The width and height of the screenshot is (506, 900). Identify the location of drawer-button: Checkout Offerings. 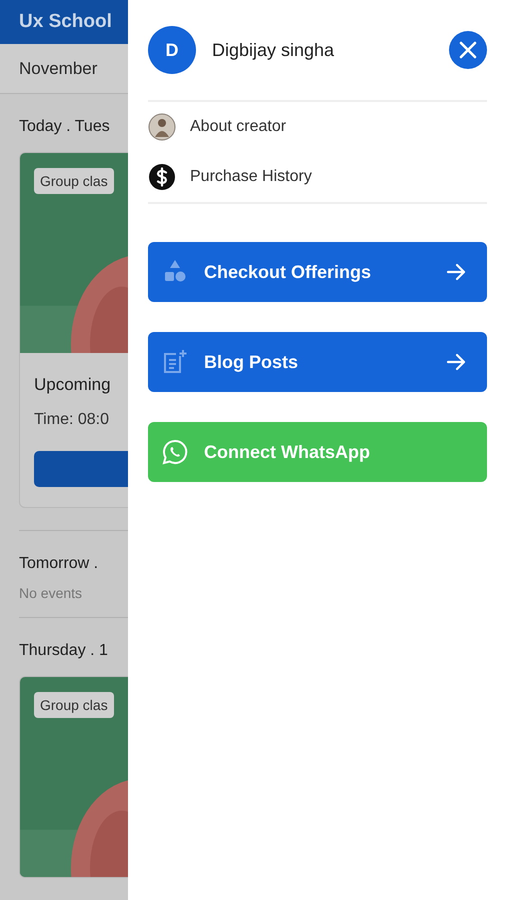
(317, 272).